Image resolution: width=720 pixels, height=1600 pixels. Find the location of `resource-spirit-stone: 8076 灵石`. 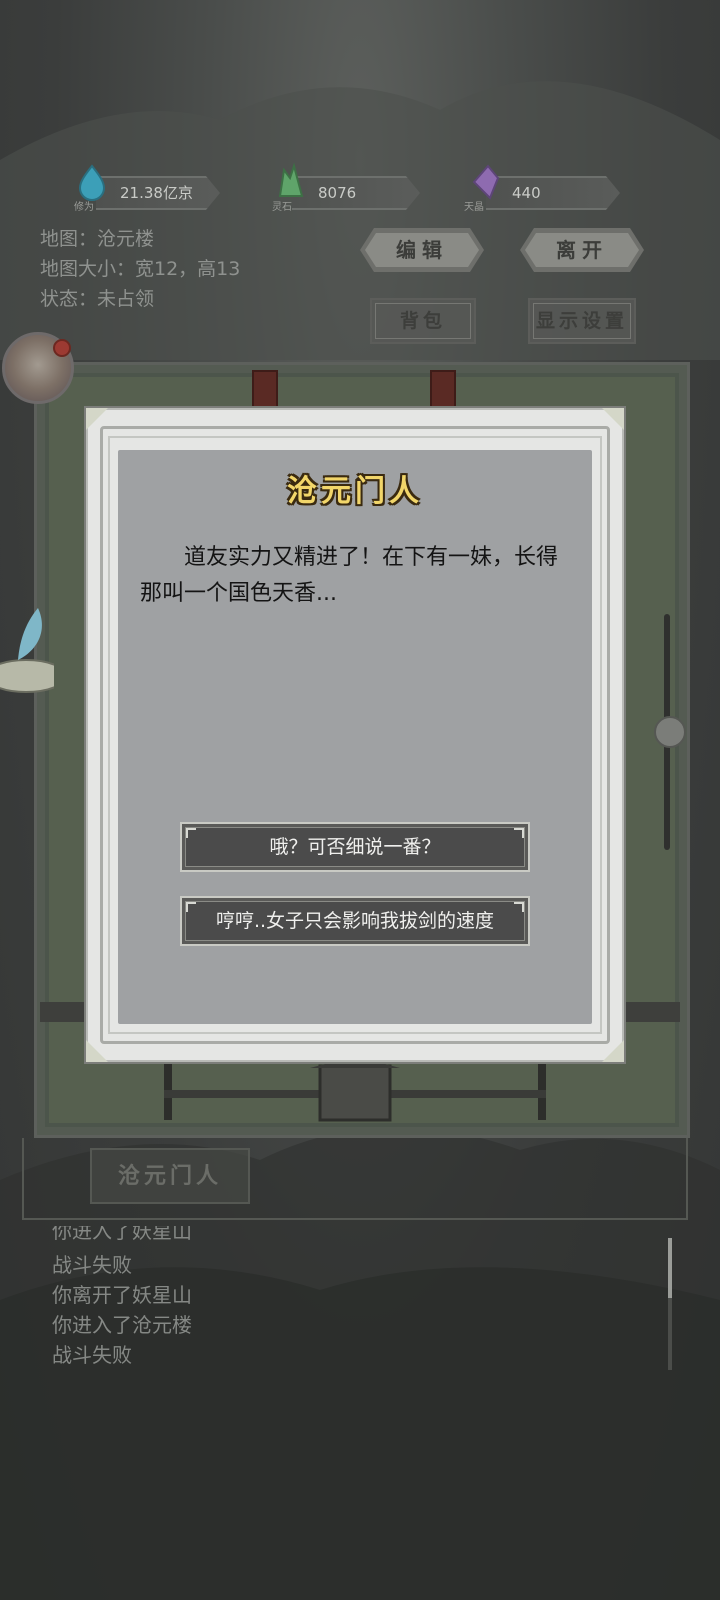

resource-spirit-stone: 8076 灵石 is located at coordinates (345, 187).